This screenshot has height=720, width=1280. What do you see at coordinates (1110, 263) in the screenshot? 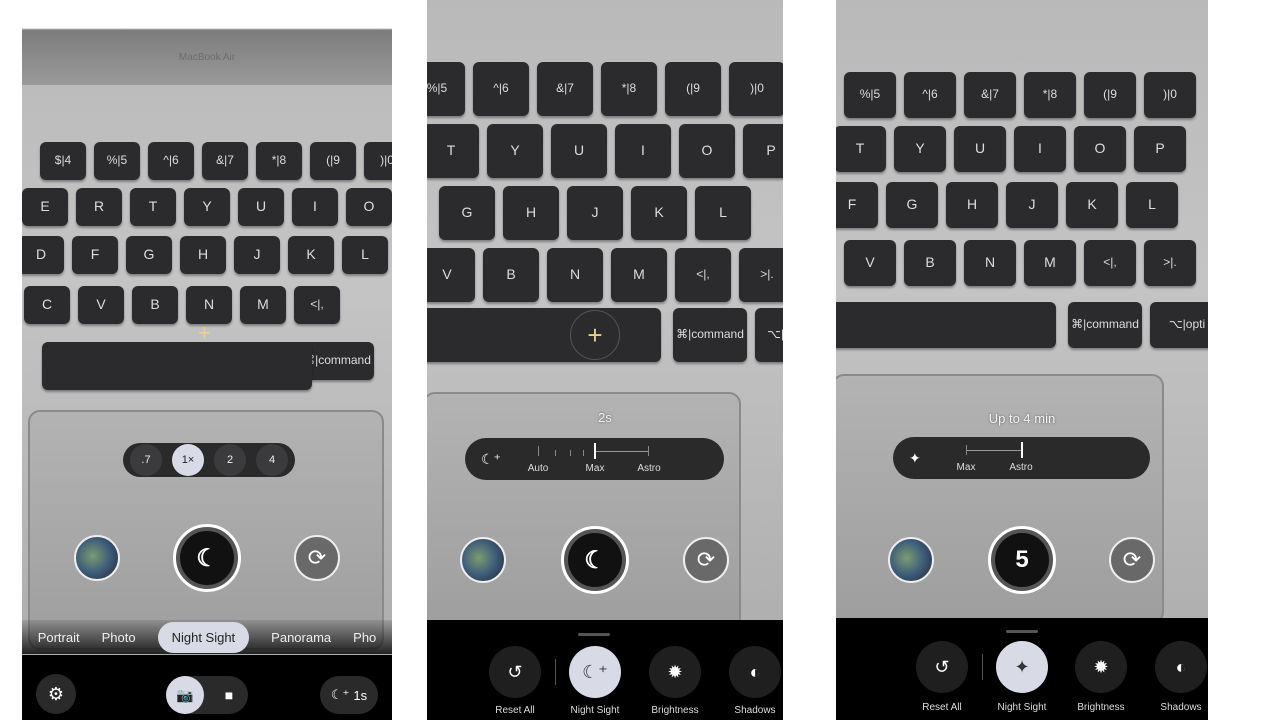
I see `keyboard-key: <|,` at bounding box center [1110, 263].